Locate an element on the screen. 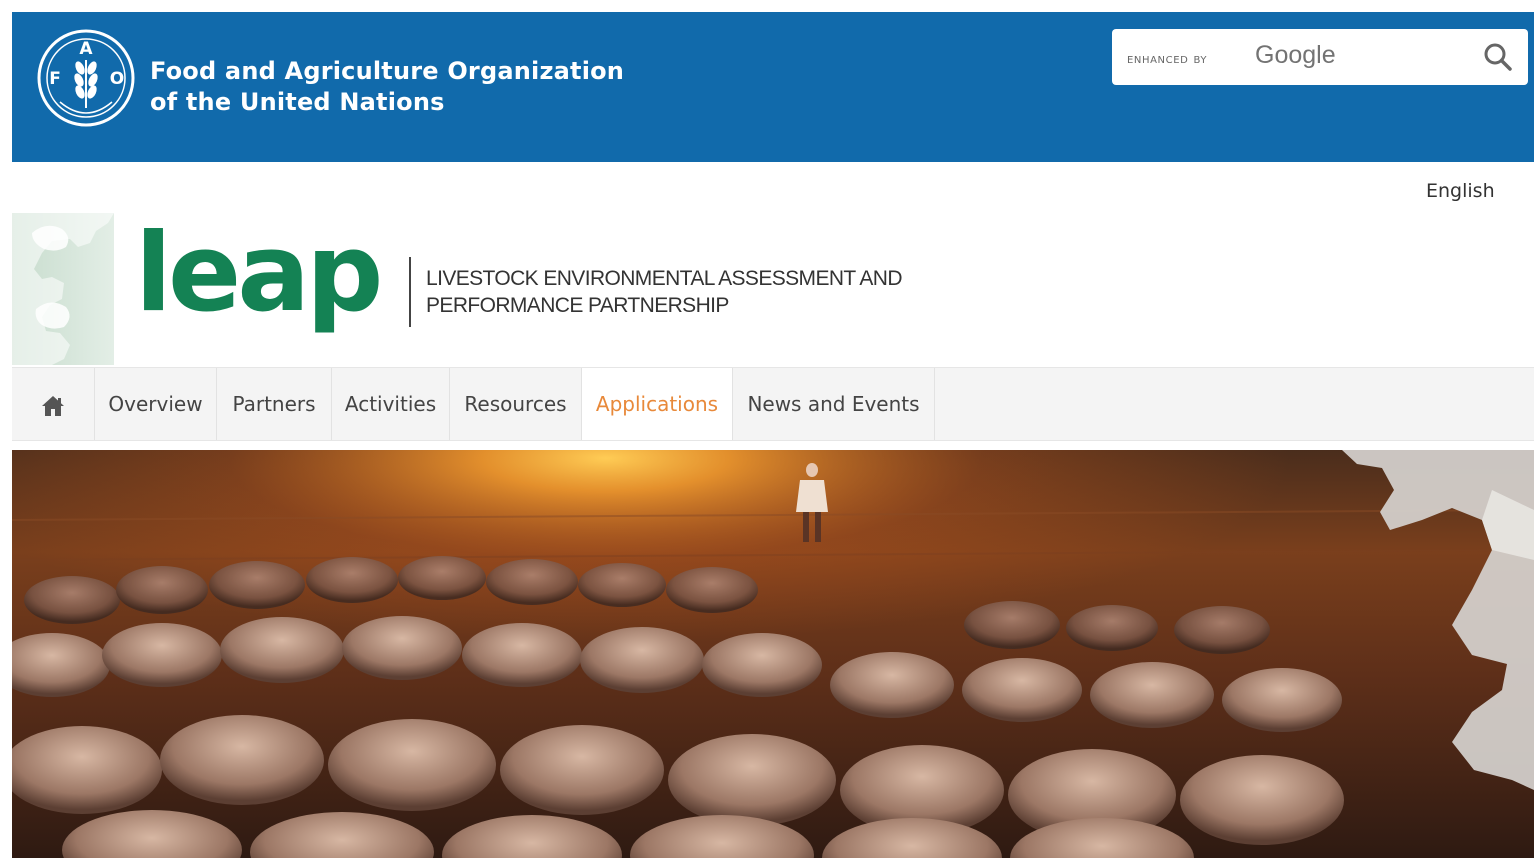 This screenshot has height=858, width=1534. google-search-box: enhanced by Google is located at coordinates (1320, 57).